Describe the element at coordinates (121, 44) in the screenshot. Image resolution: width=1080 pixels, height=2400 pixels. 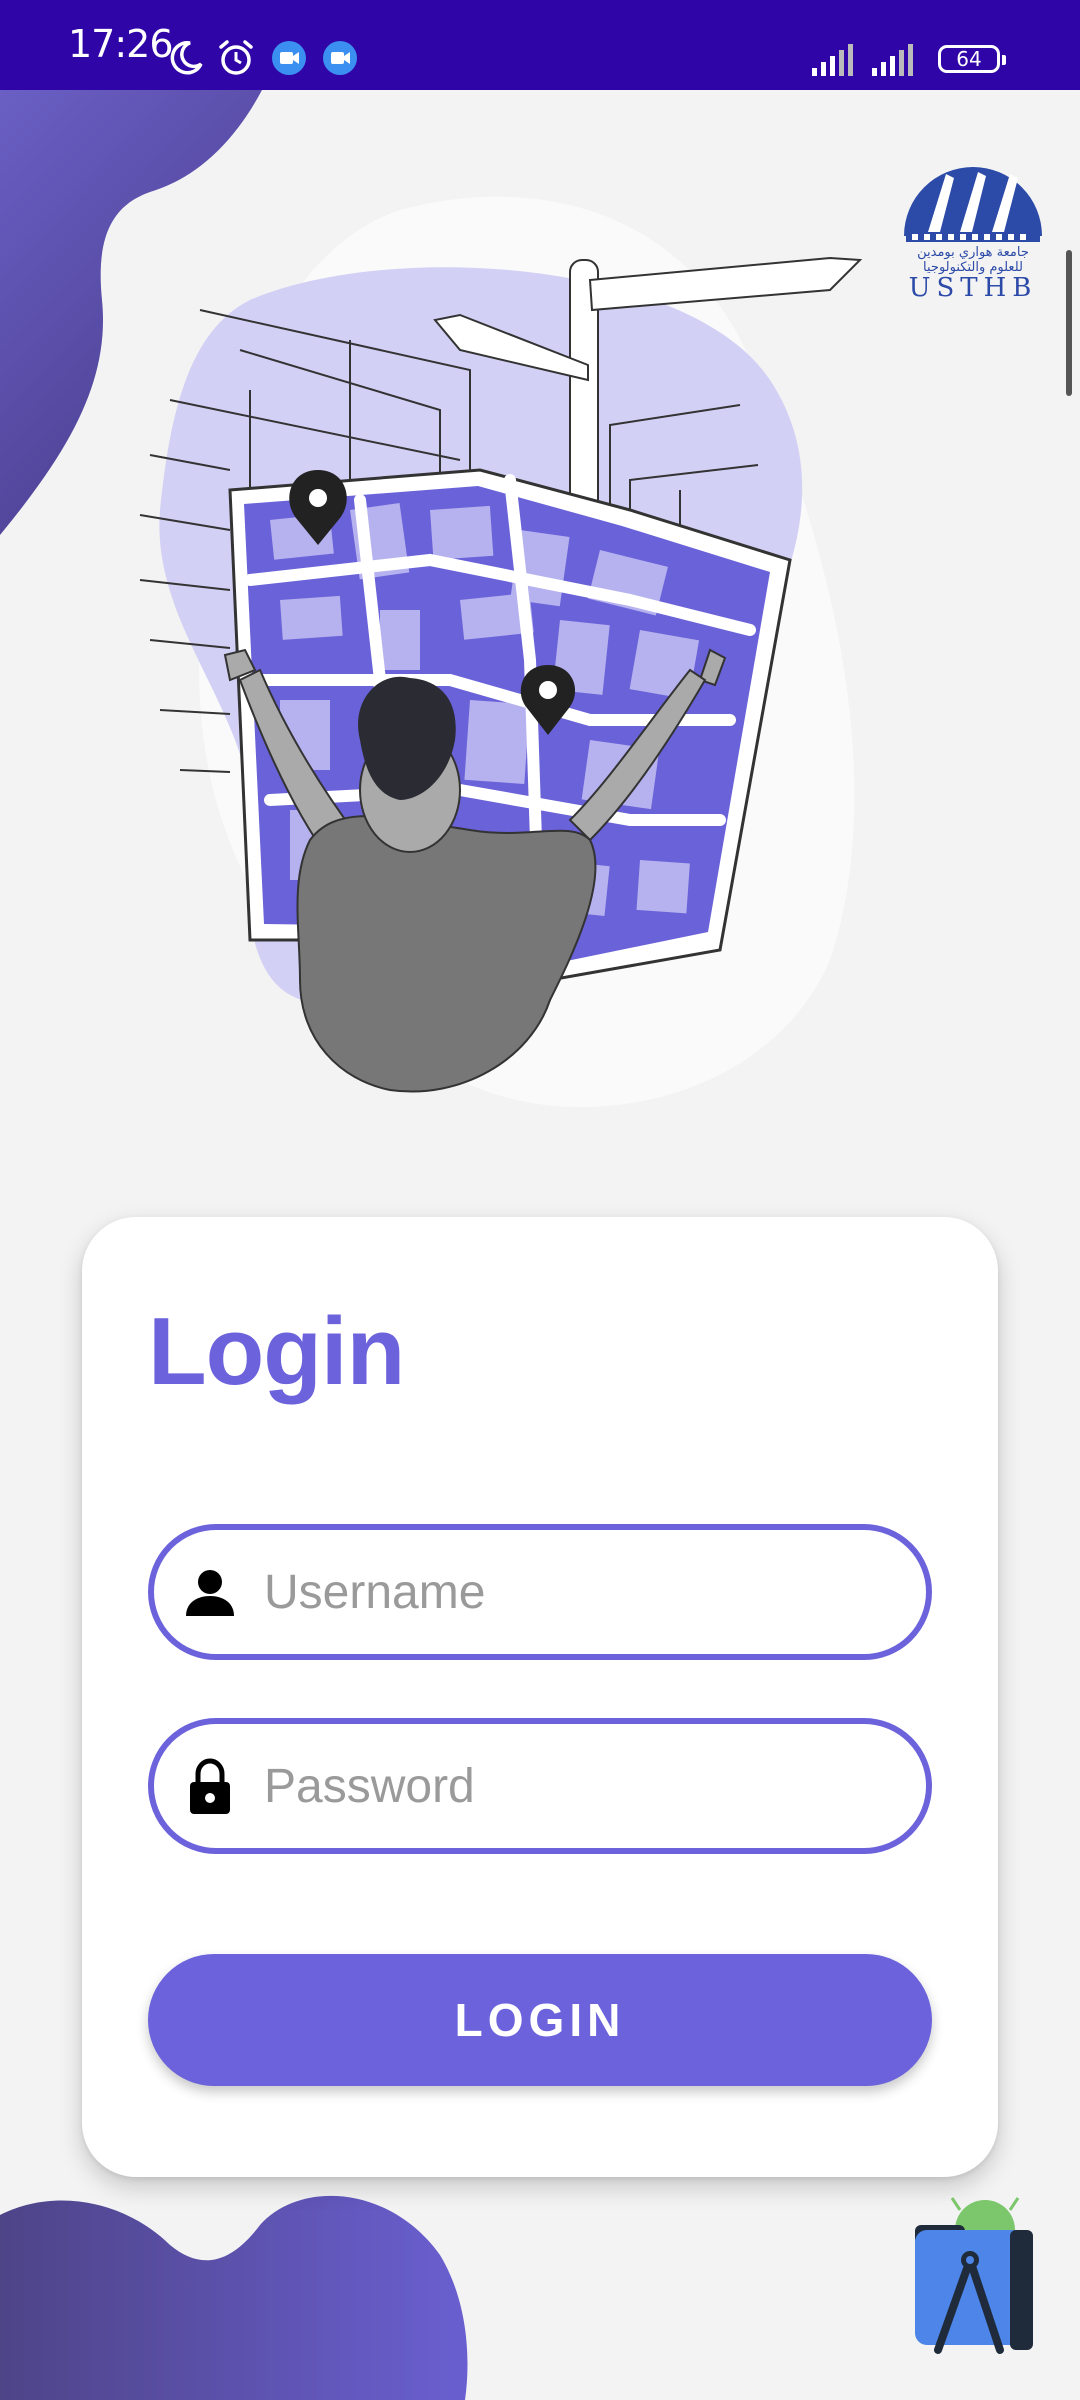
I see `status-time: 17:26` at that location.